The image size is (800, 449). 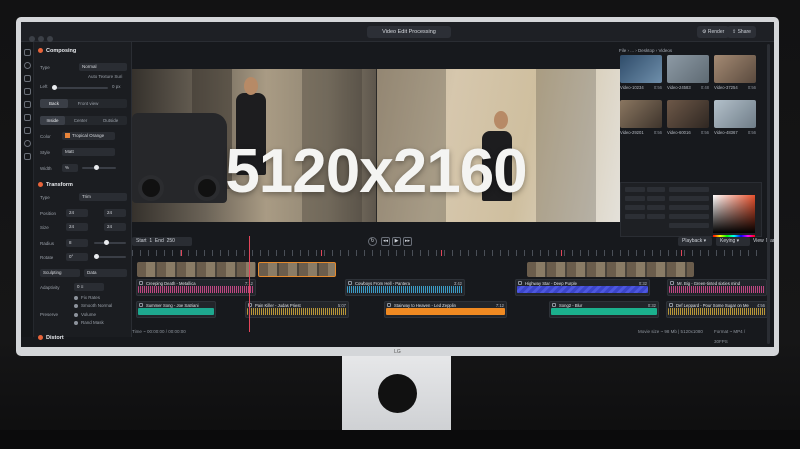 I want to click on size-x-field: 24, so click(x=77, y=227).